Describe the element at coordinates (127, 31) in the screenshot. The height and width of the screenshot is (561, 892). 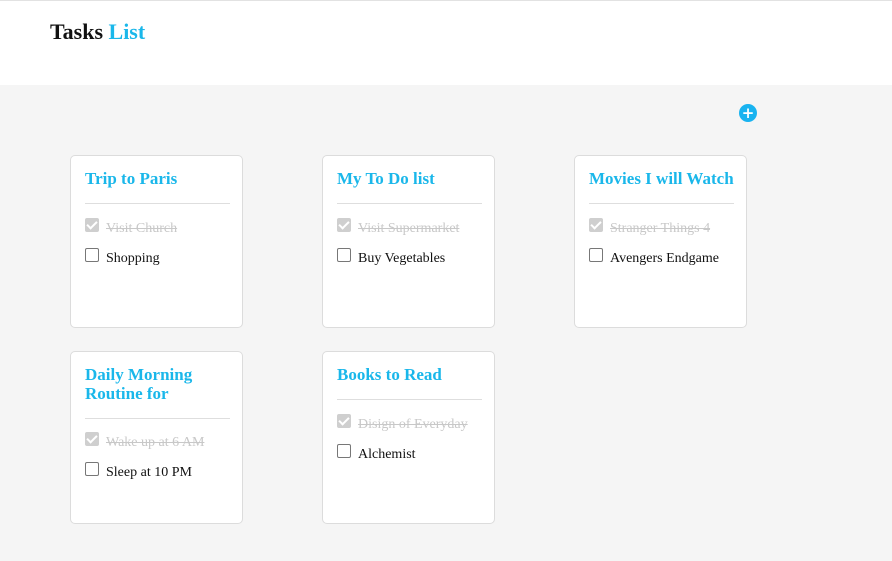
I see `app-title-accent: List` at that location.